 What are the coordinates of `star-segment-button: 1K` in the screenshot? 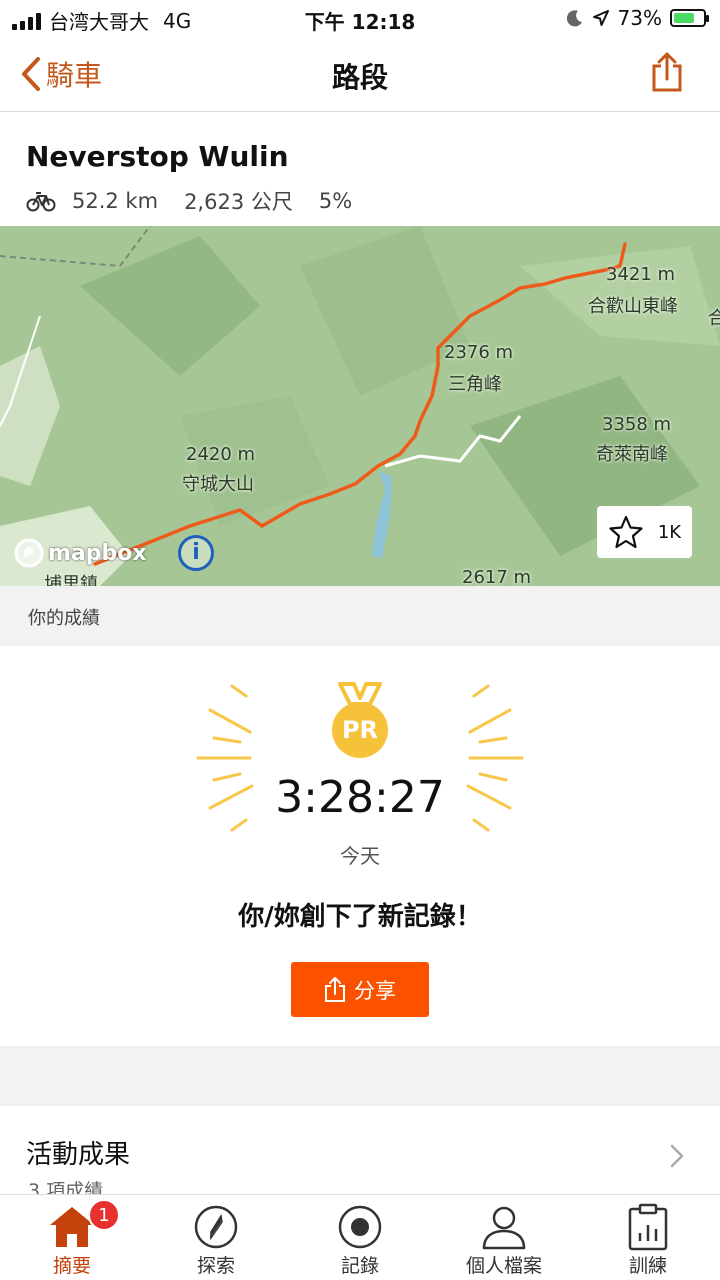 It's located at (644, 532).